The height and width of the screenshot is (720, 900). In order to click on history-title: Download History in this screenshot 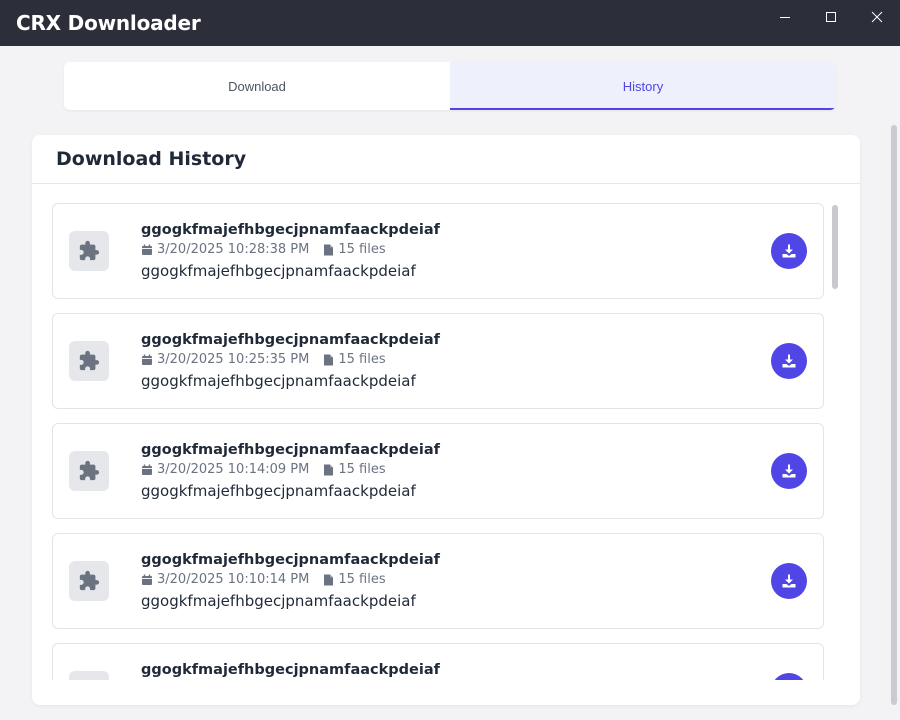, I will do `click(151, 159)`.